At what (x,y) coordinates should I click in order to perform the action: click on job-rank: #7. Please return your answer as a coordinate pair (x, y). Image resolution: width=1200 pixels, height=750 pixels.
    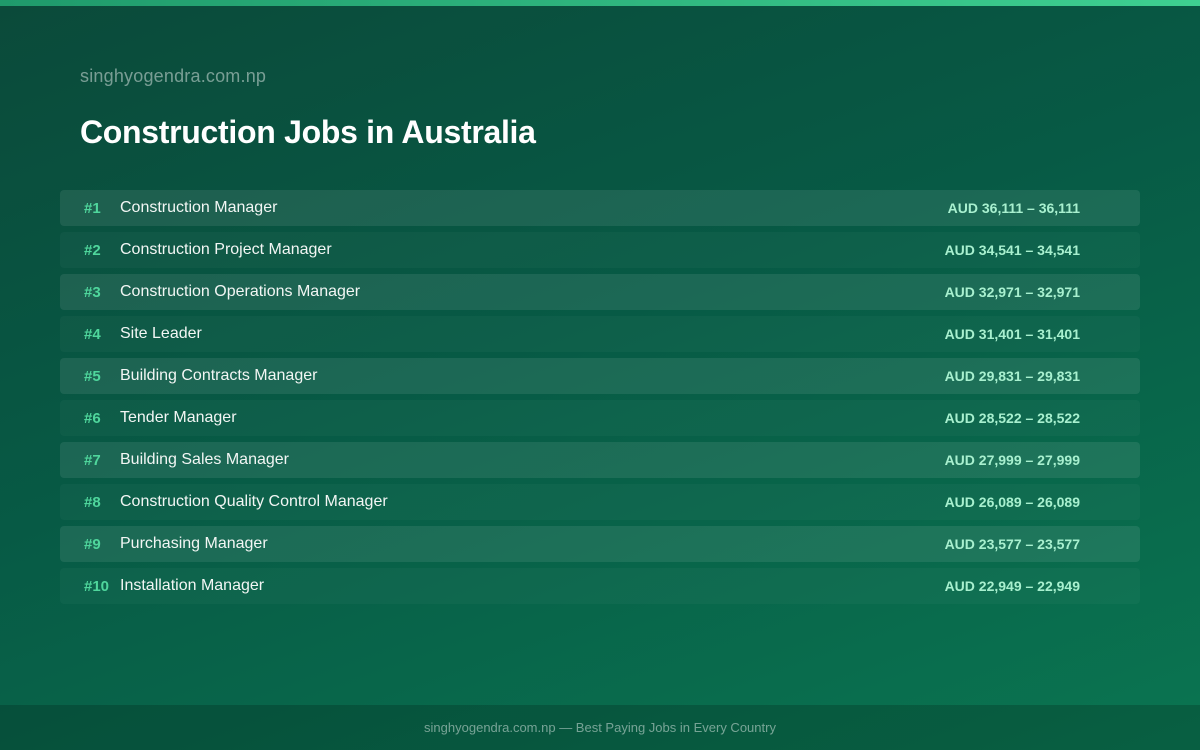
    Looking at the image, I should click on (92, 460).